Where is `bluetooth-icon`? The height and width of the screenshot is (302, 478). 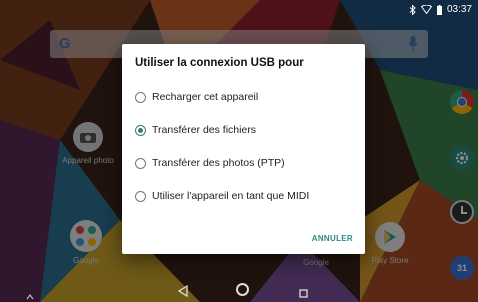 bluetooth-icon is located at coordinates (412, 9).